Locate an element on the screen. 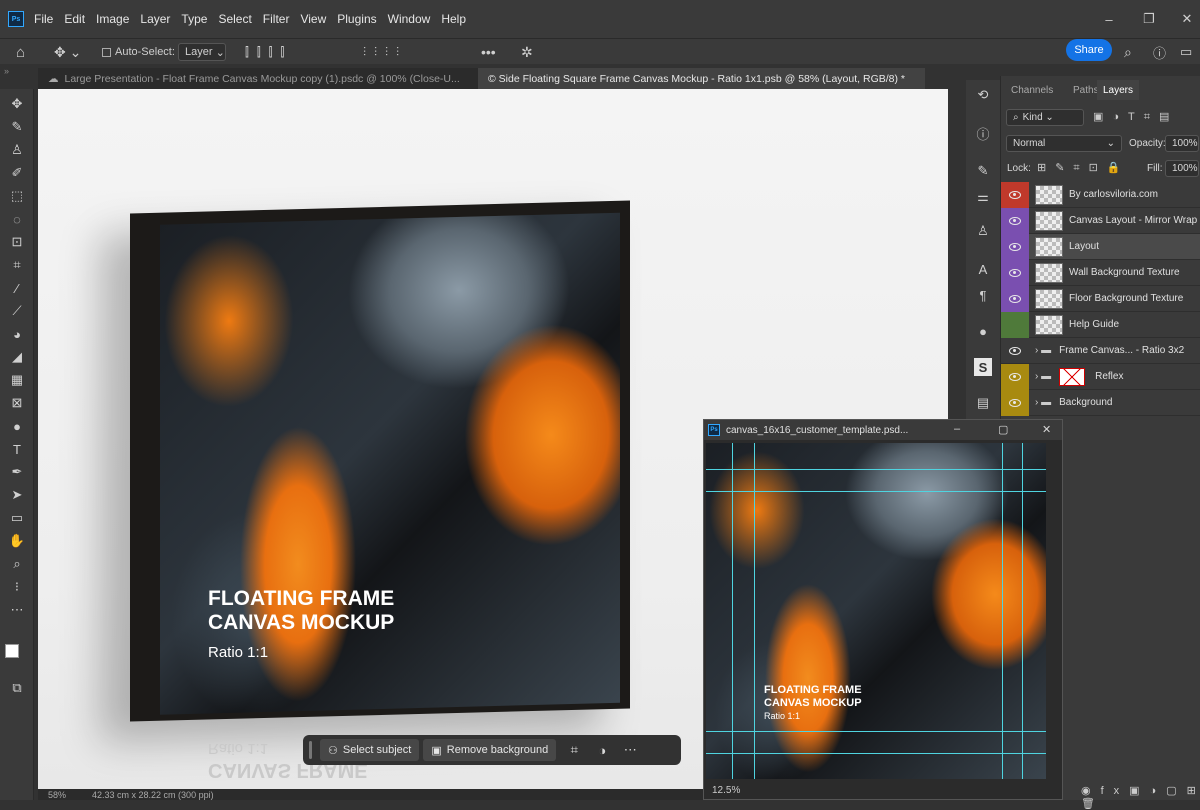 This screenshot has height=810, width=1200. crop-tool-icon: ⌗ is located at coordinates (17, 265).